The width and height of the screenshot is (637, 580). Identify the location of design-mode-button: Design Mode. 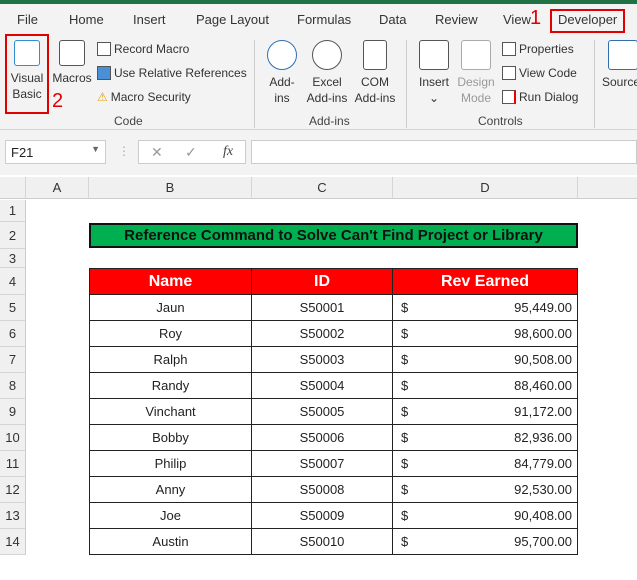
(476, 73).